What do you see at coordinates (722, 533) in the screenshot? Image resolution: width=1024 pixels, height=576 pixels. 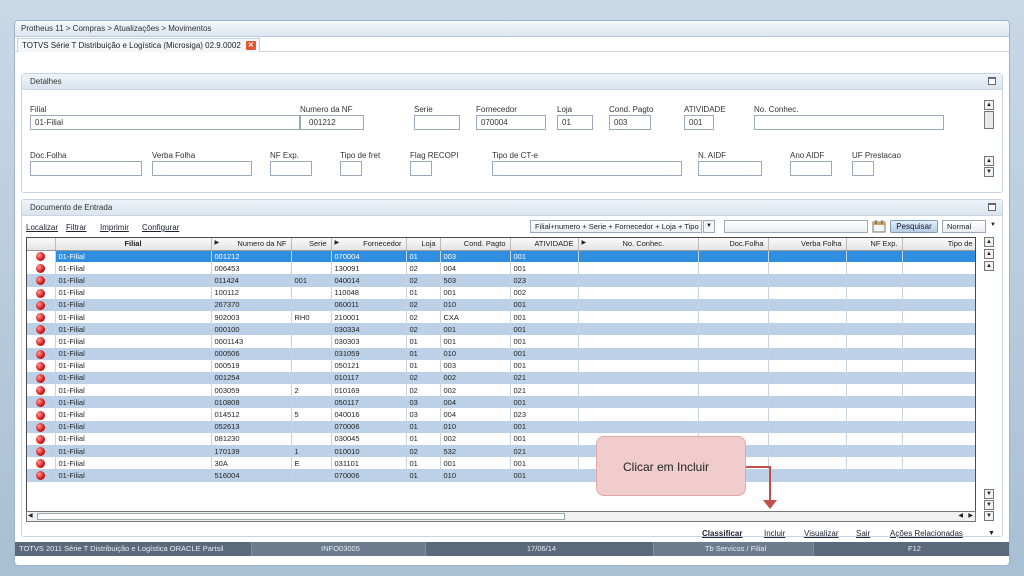 I see `classificar-link: Classificar` at bounding box center [722, 533].